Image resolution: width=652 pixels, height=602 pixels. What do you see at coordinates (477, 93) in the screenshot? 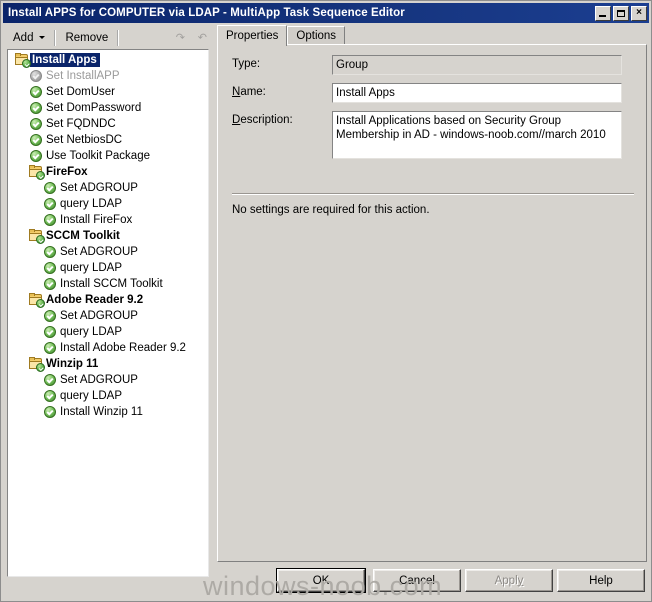
I see `name-input: Install Apps` at bounding box center [477, 93].